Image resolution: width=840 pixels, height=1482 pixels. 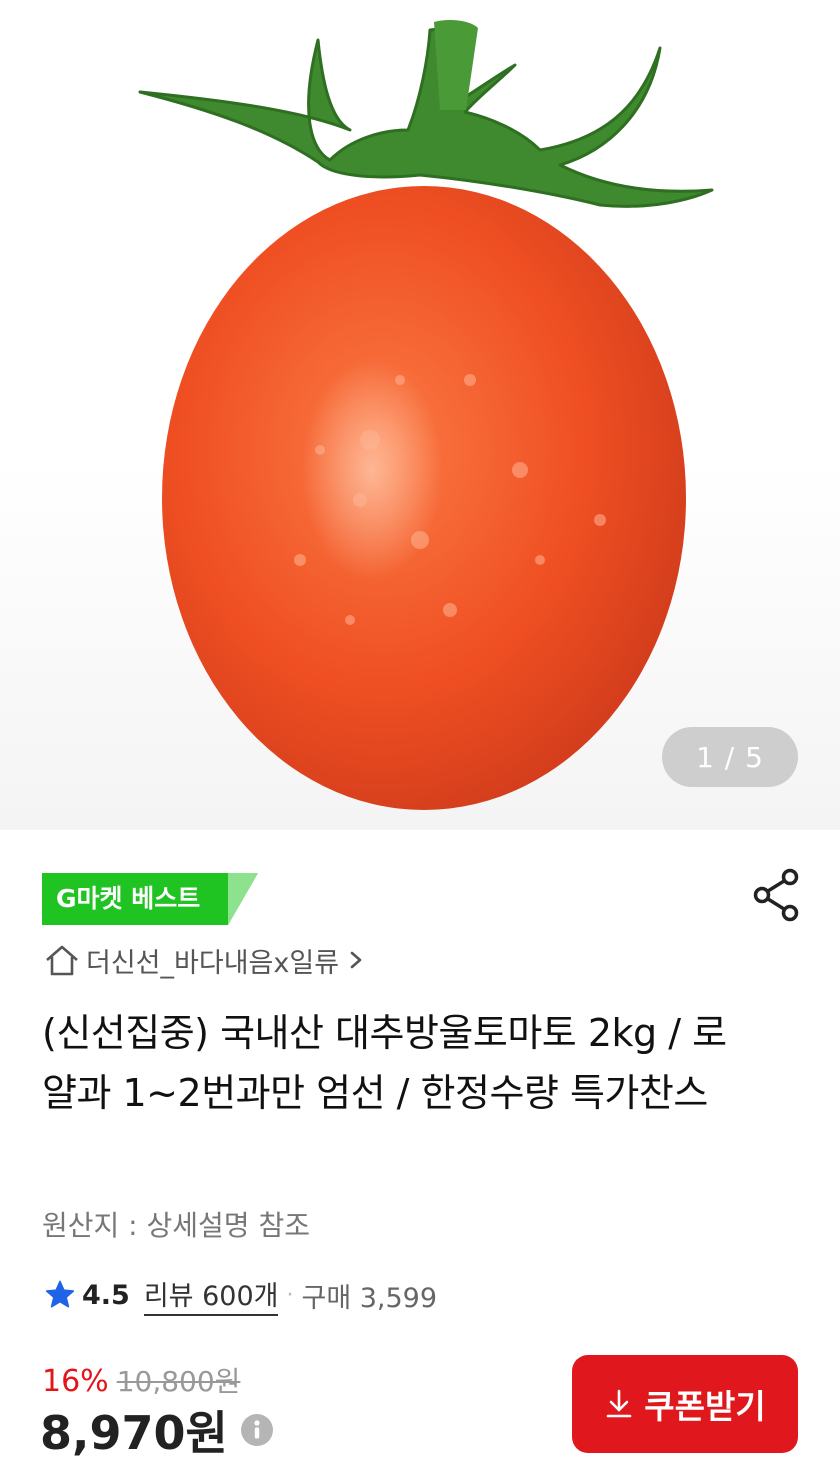 What do you see at coordinates (211, 1295) in the screenshot?
I see `review-link: 리뷰 600개` at bounding box center [211, 1295].